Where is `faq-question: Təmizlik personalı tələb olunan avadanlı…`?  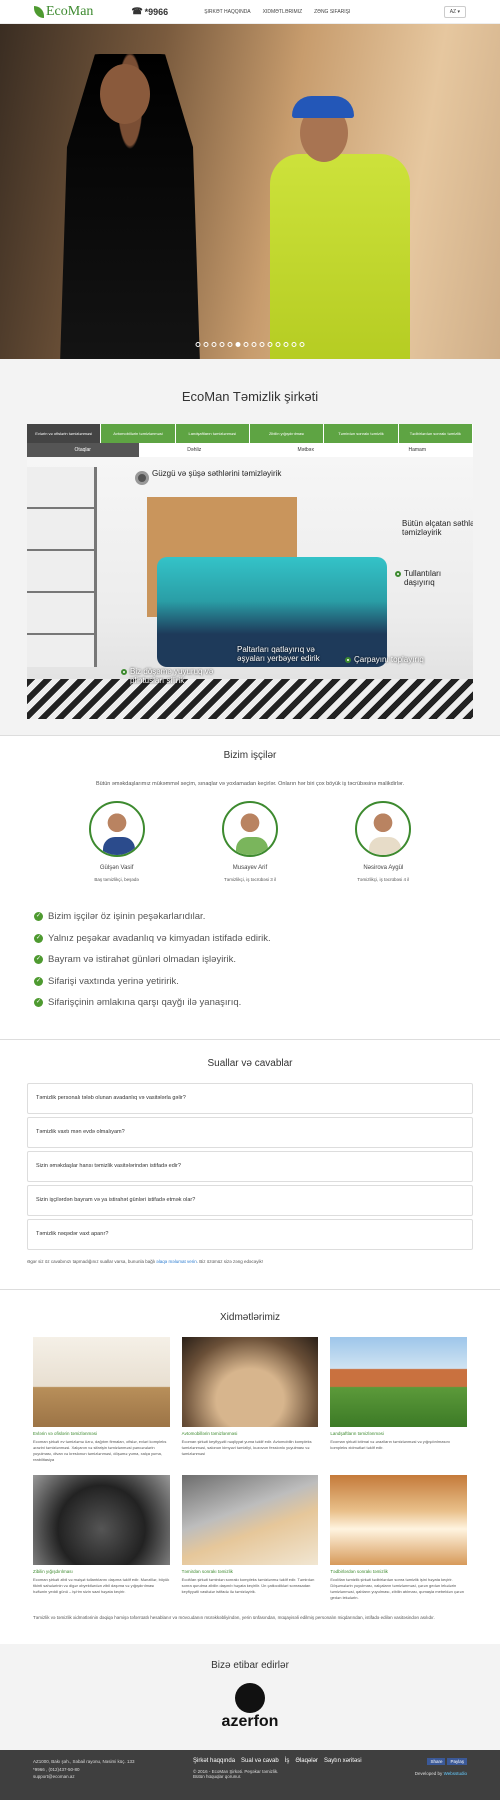
faq-question: Təmizlik personalı tələb olunan avadanlı… is located at coordinates (250, 1098).